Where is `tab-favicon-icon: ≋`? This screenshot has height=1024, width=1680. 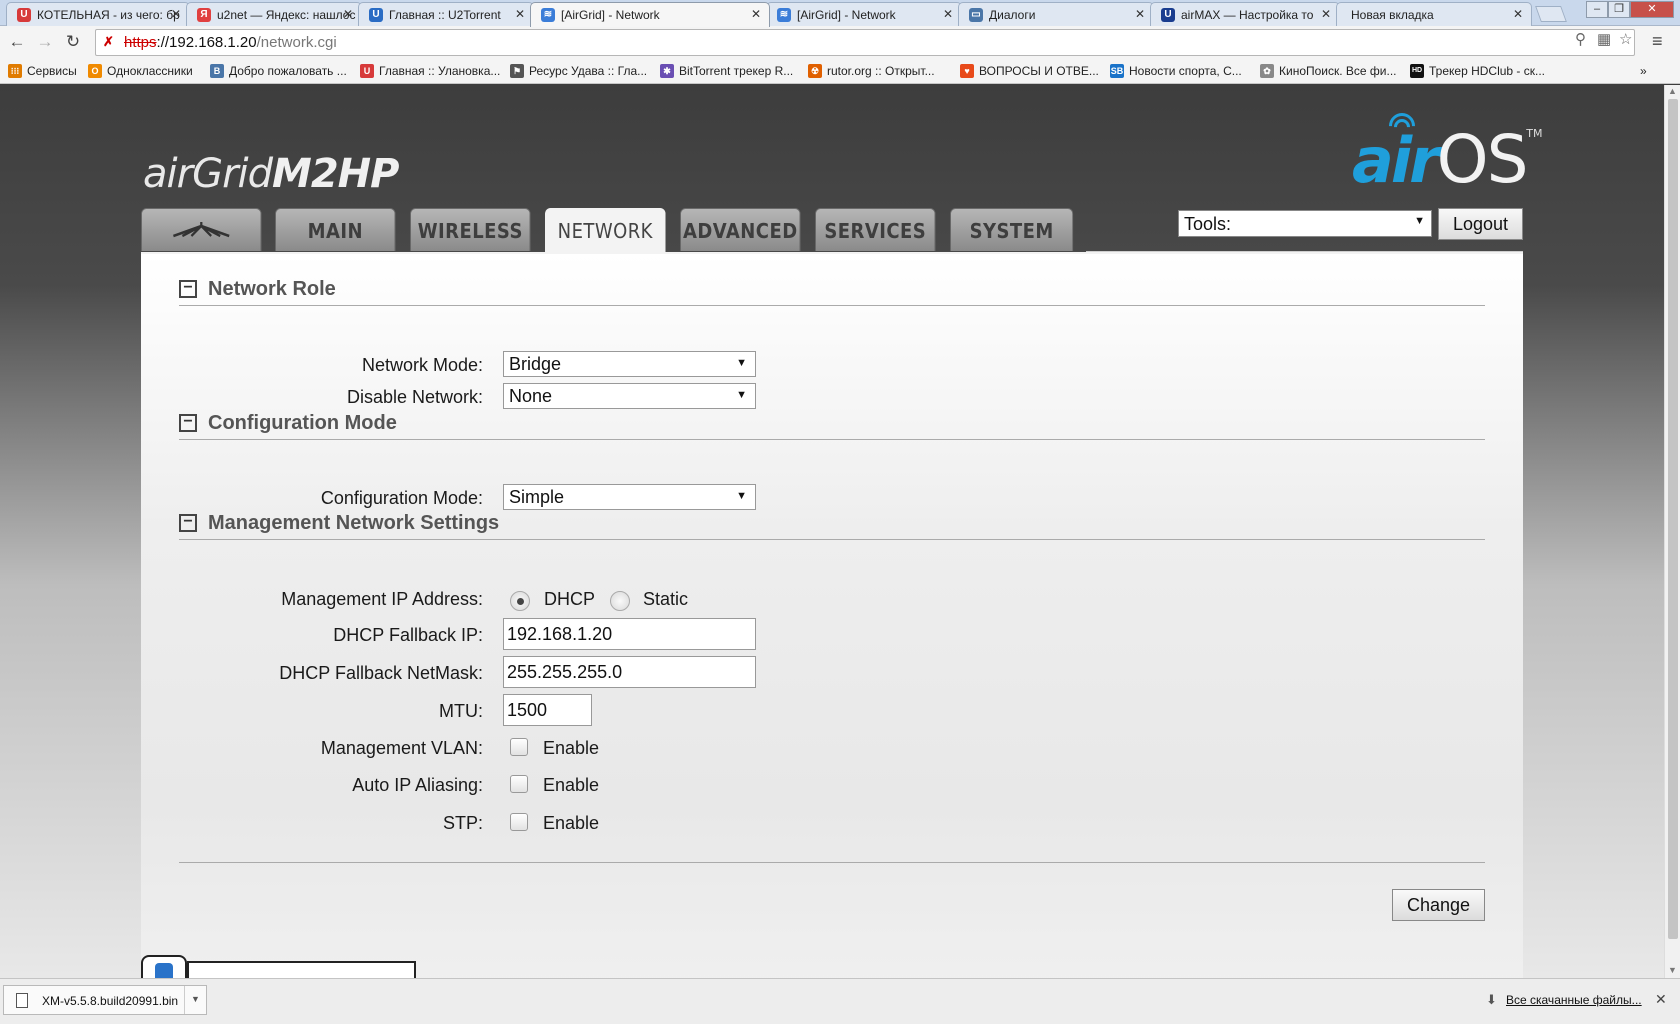
tab-favicon-icon: ≋ is located at coordinates (548, 15).